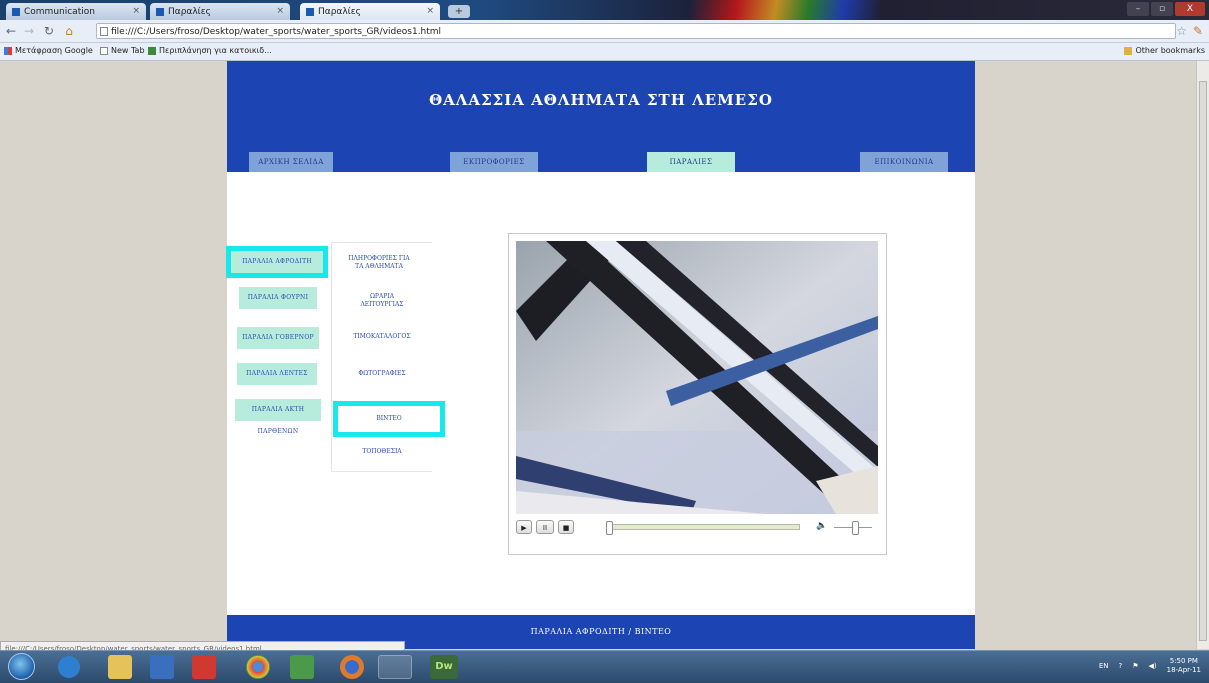  What do you see at coordinates (278, 417) in the screenshot?
I see `beach-akti-parthenon-button: ΠΑΡΑΛΙΑ ΑΚΤΗ ΠΑΡΘΕΝΩΝ` at bounding box center [278, 417].